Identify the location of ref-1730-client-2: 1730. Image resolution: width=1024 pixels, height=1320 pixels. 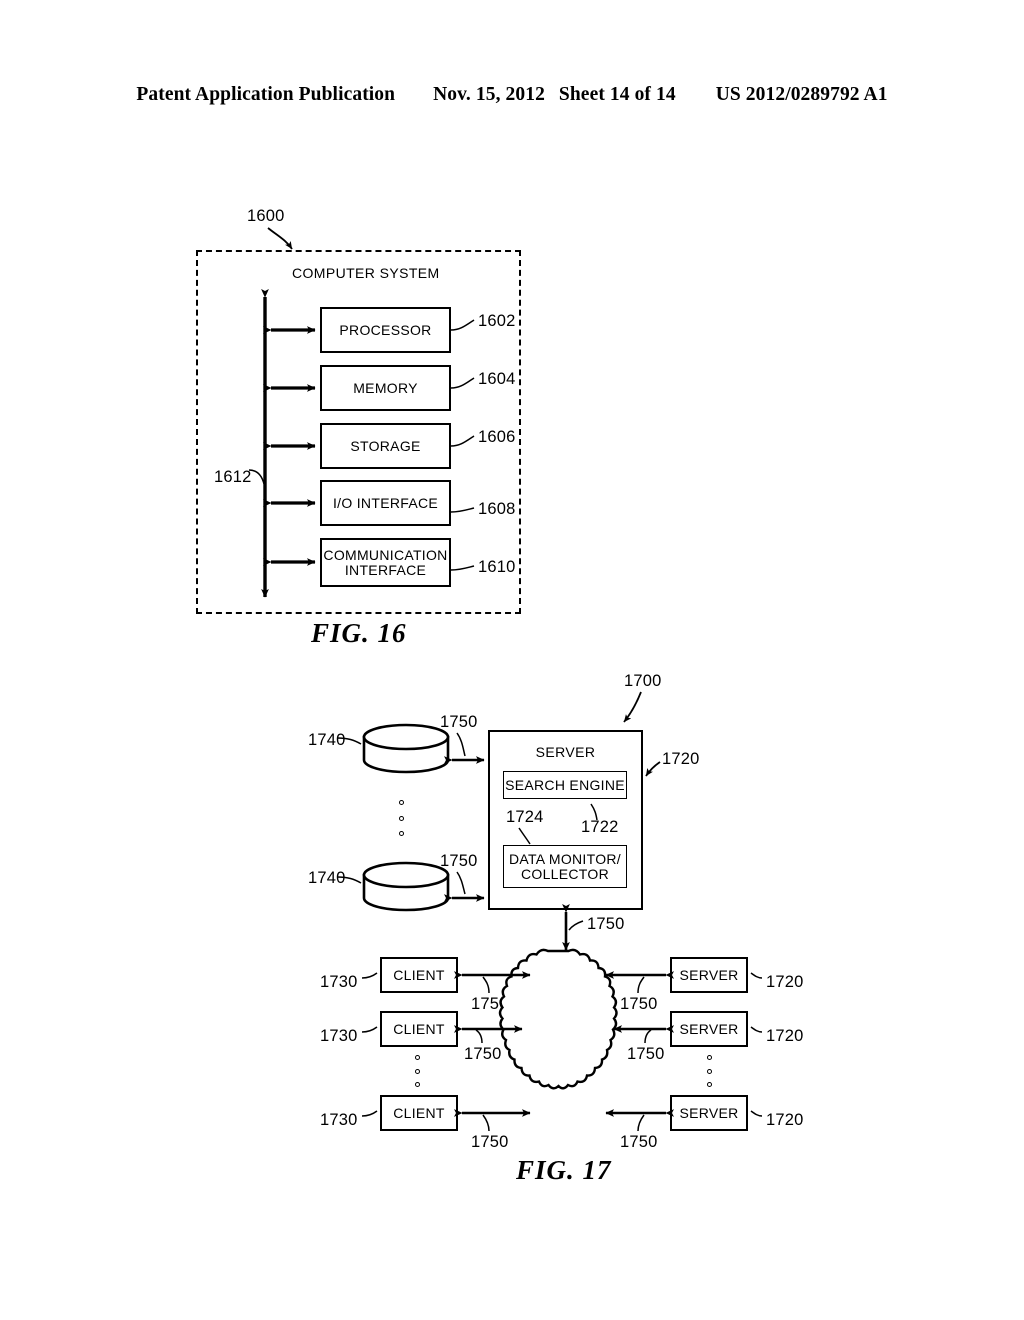
(339, 1036).